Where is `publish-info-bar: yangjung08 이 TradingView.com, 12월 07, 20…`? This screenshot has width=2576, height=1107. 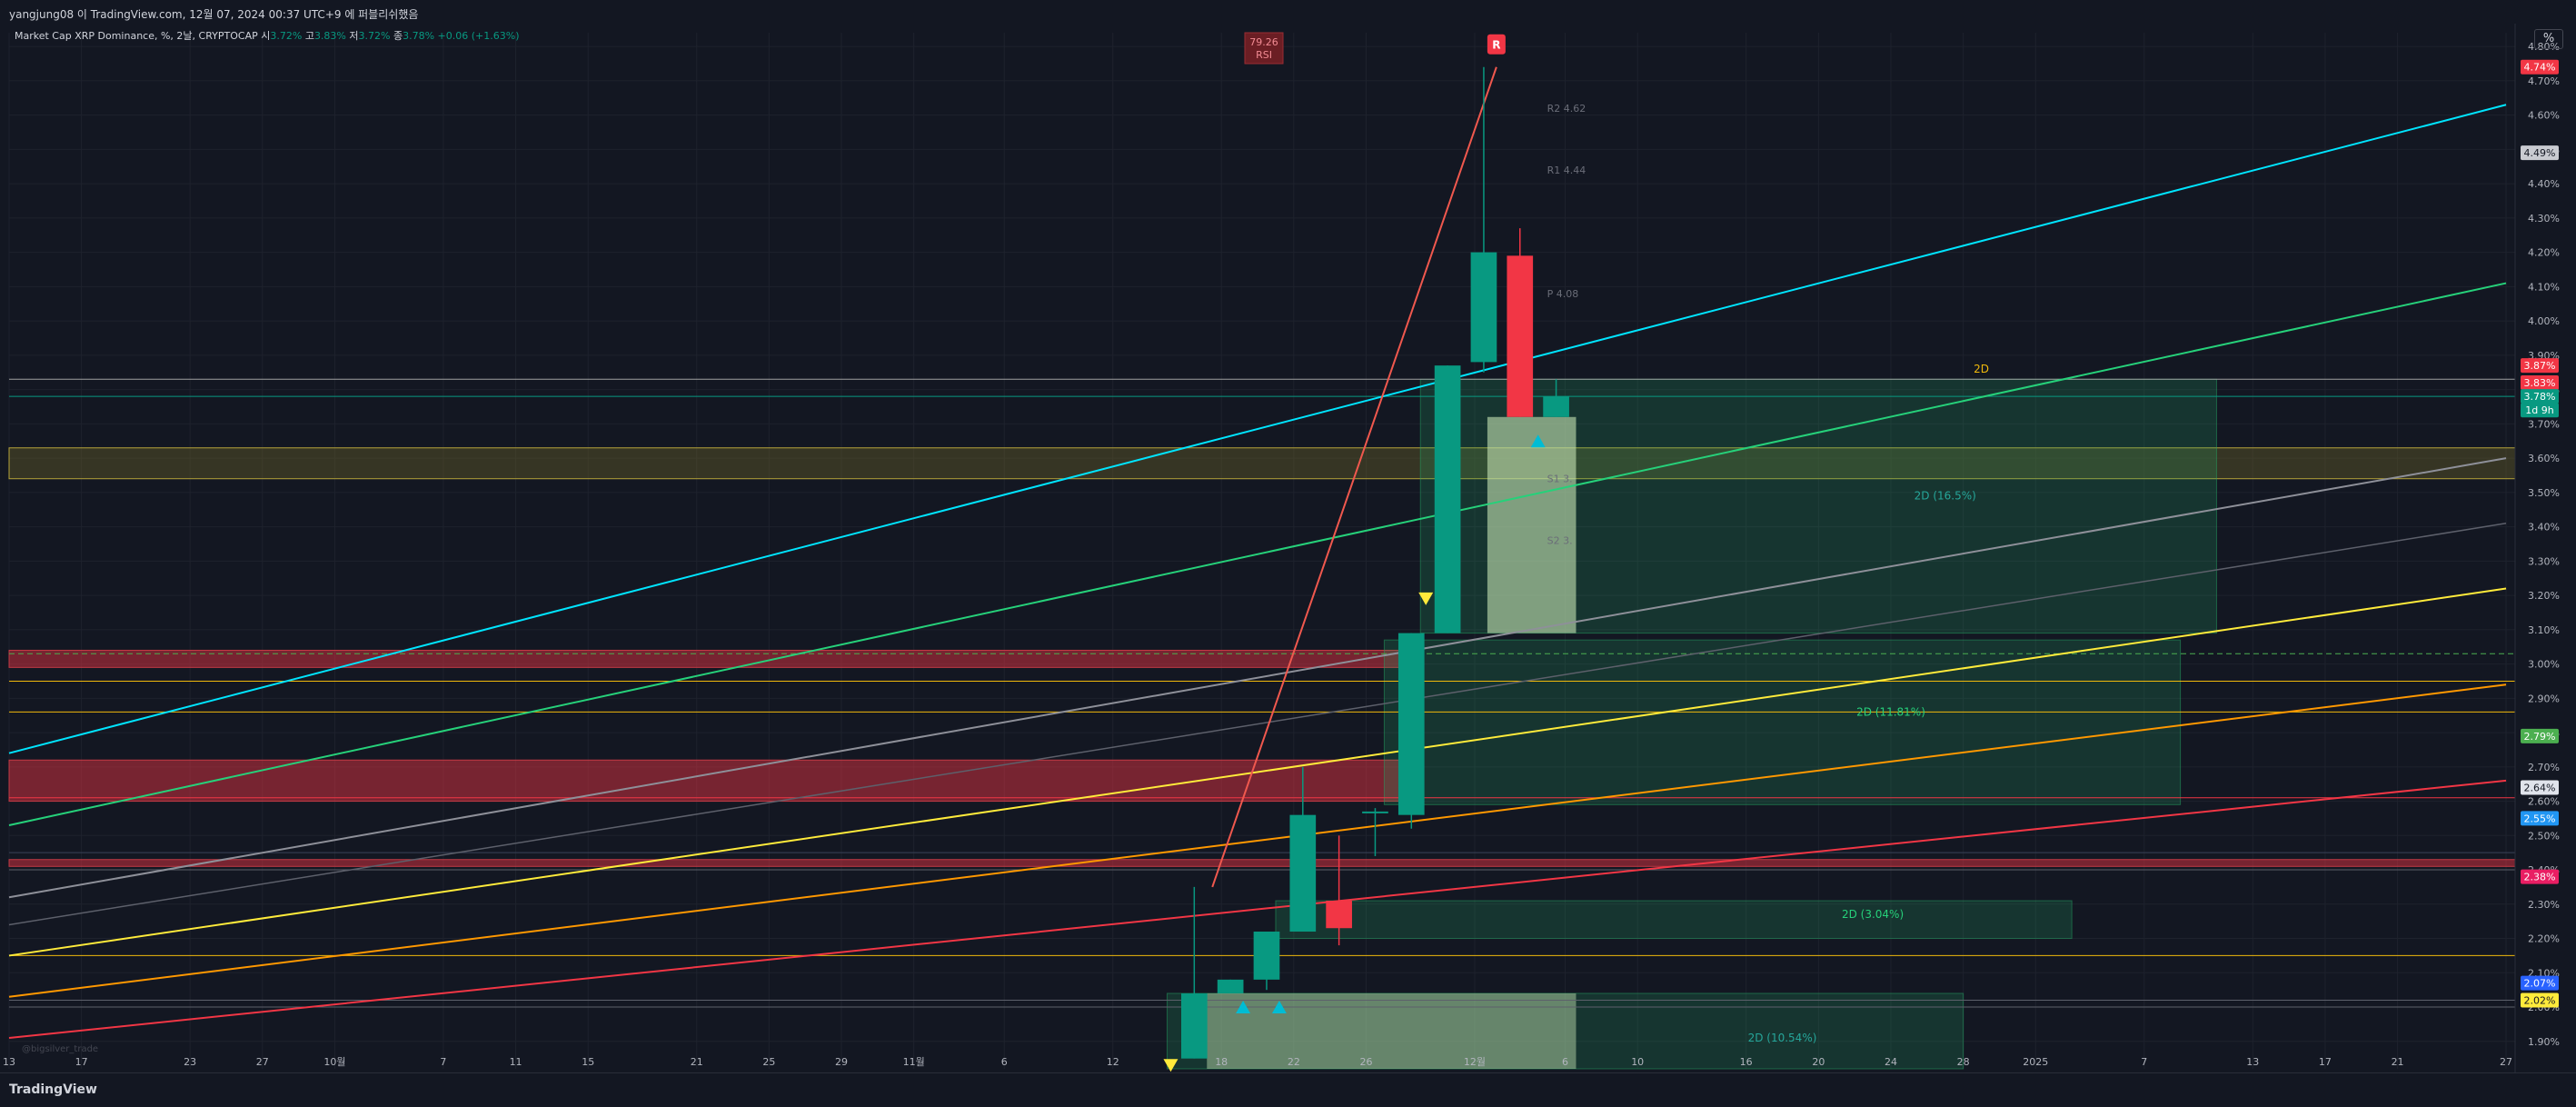
publish-info-bar: yangjung08 이 TradingView.com, 12월 07, 20… is located at coordinates (1288, 12).